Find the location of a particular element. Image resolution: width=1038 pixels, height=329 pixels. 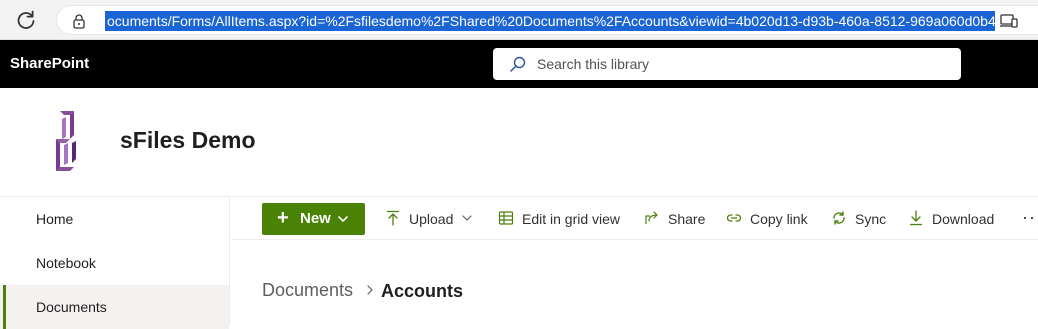

link-icon is located at coordinates (734, 218).